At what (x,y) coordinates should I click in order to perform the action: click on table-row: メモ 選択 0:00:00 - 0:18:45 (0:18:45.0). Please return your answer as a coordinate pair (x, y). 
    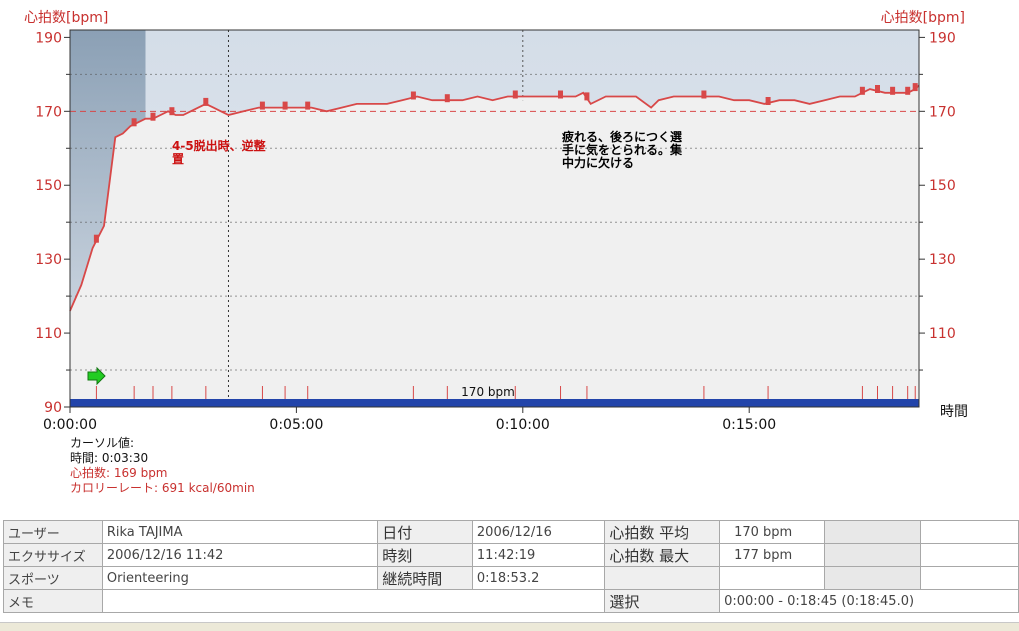
    Looking at the image, I should click on (511, 601).